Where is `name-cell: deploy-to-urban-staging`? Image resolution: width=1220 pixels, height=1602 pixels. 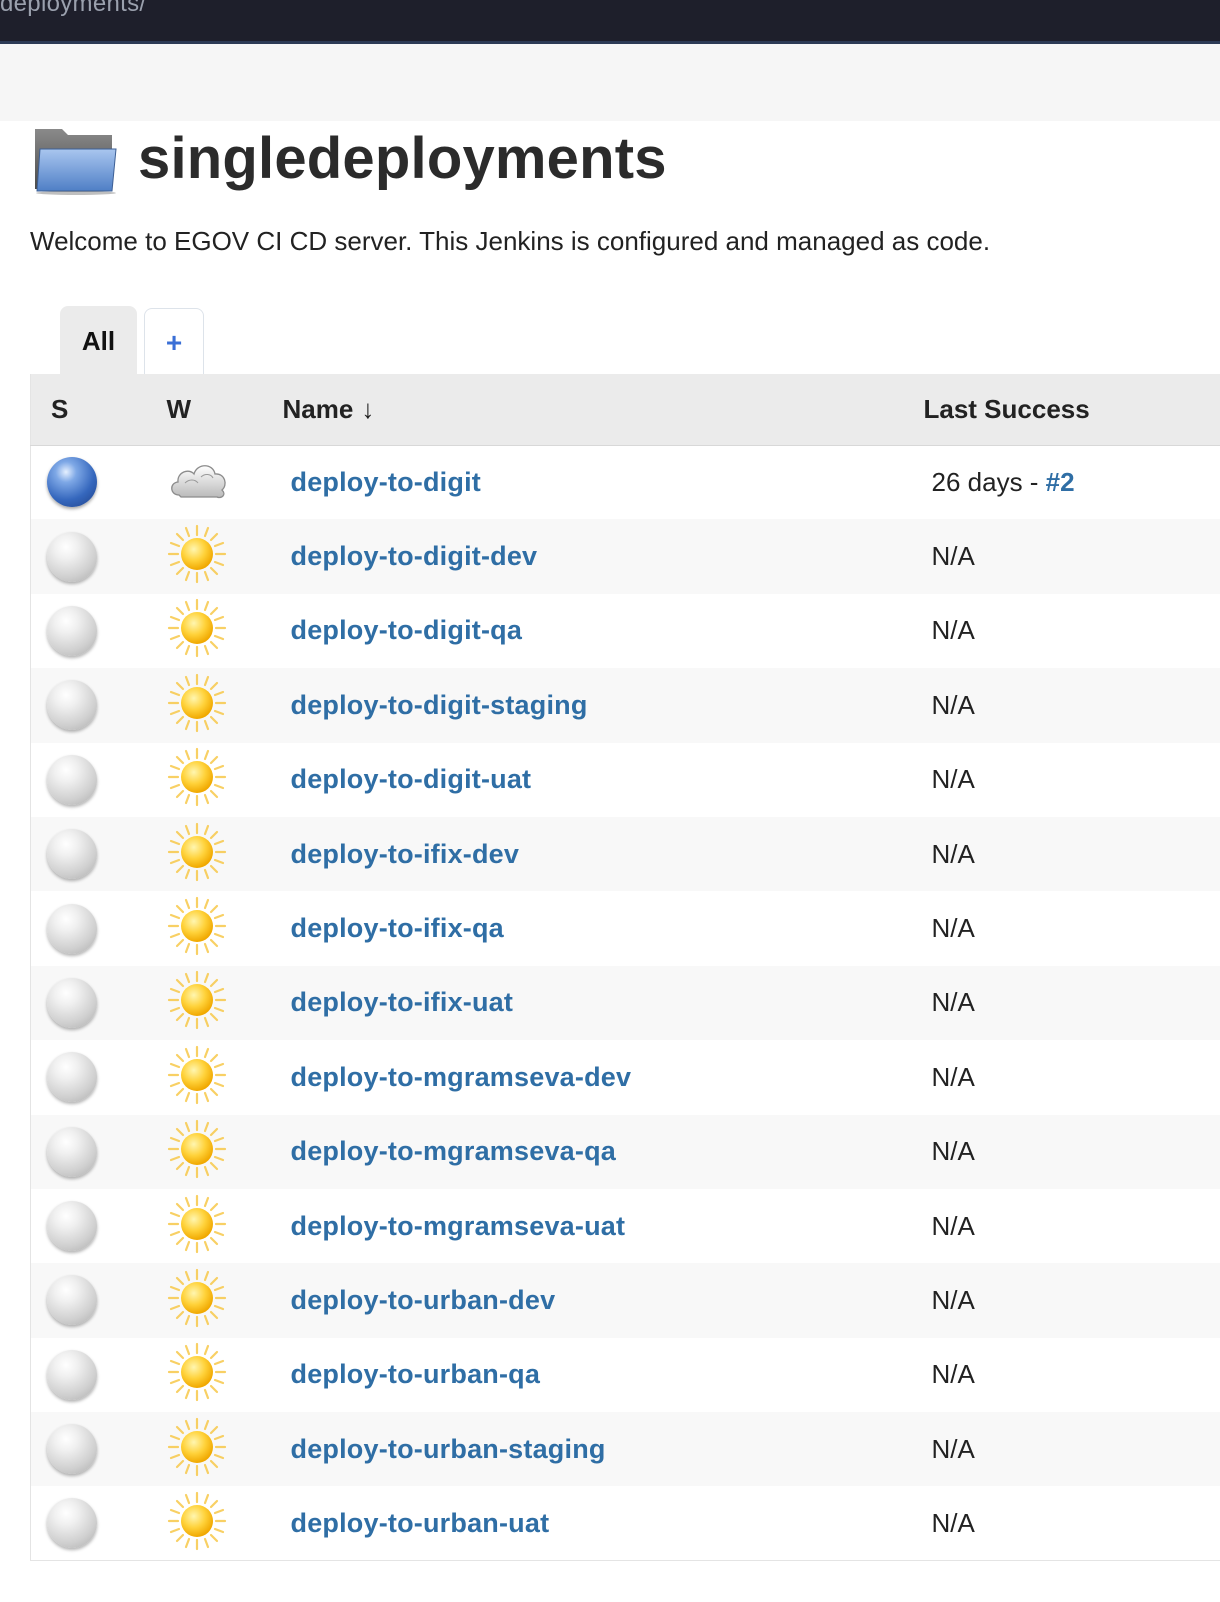 name-cell: deploy-to-urban-staging is located at coordinates (601, 1449).